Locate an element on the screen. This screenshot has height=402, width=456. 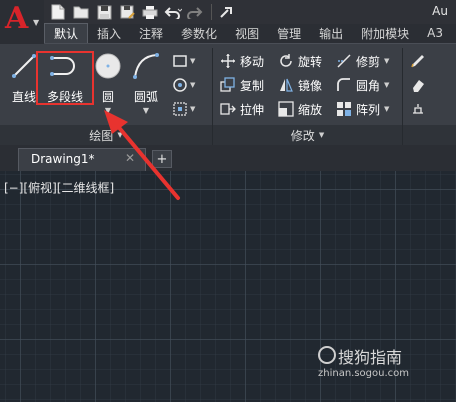
save-icon is located at coordinates (104, 12).